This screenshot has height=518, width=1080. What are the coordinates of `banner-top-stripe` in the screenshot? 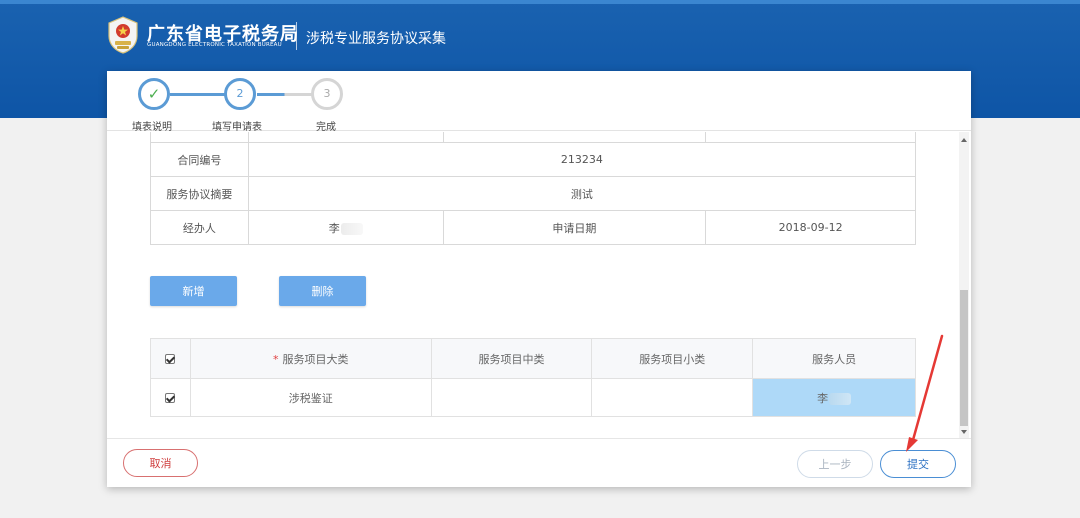 It's located at (540, 2).